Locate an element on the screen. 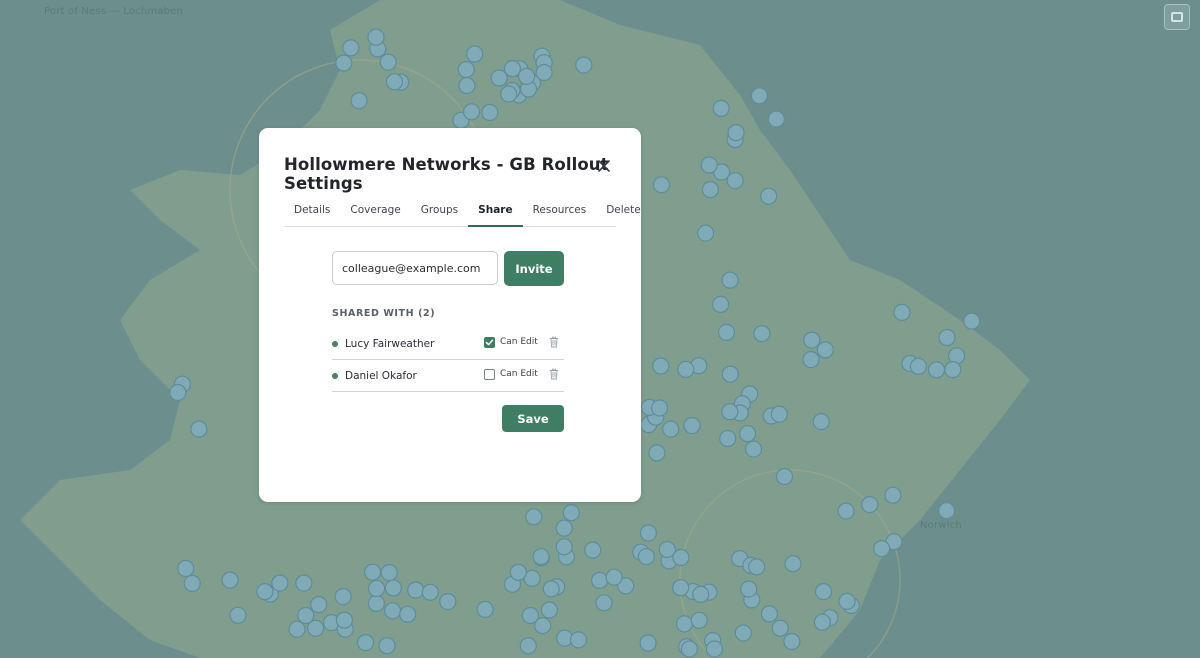  tab-resources: Resources is located at coordinates (560, 211).